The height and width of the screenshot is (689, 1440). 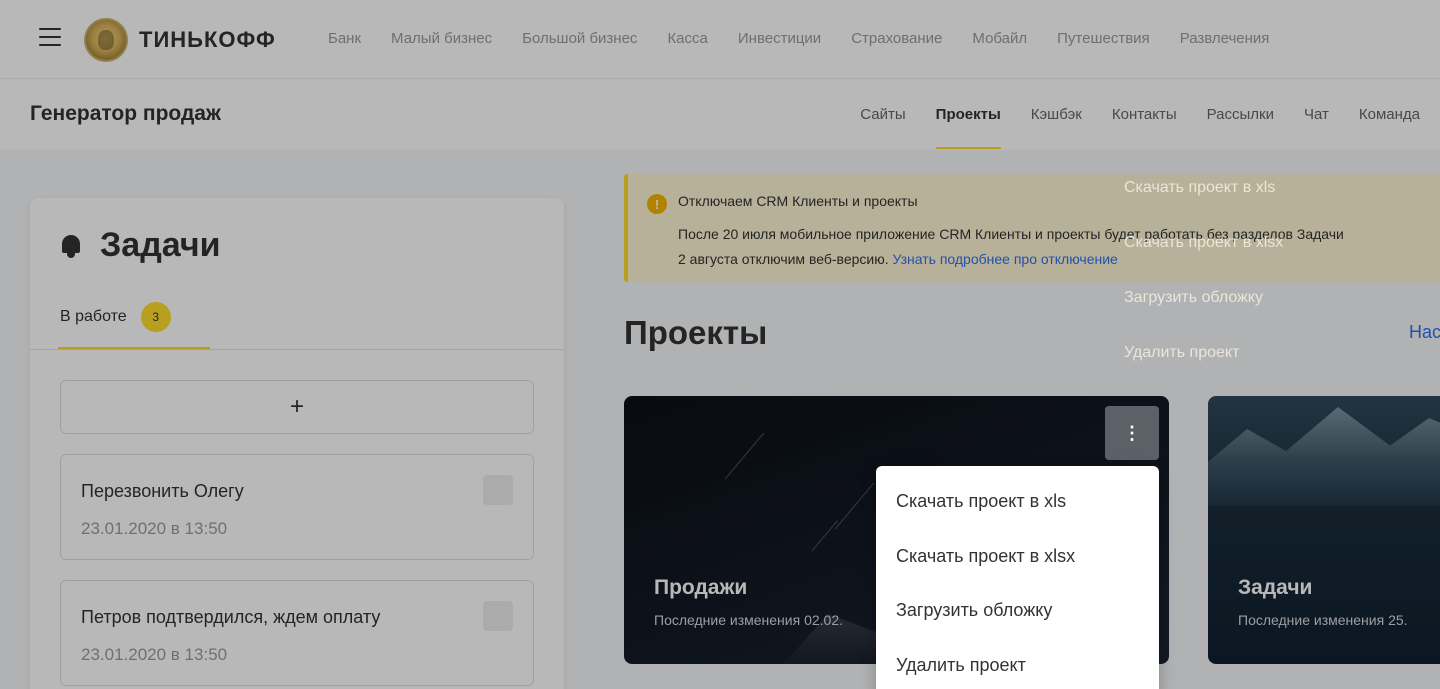 What do you see at coordinates (1132, 433) in the screenshot?
I see `project-menu-button-active: ⋮` at bounding box center [1132, 433].